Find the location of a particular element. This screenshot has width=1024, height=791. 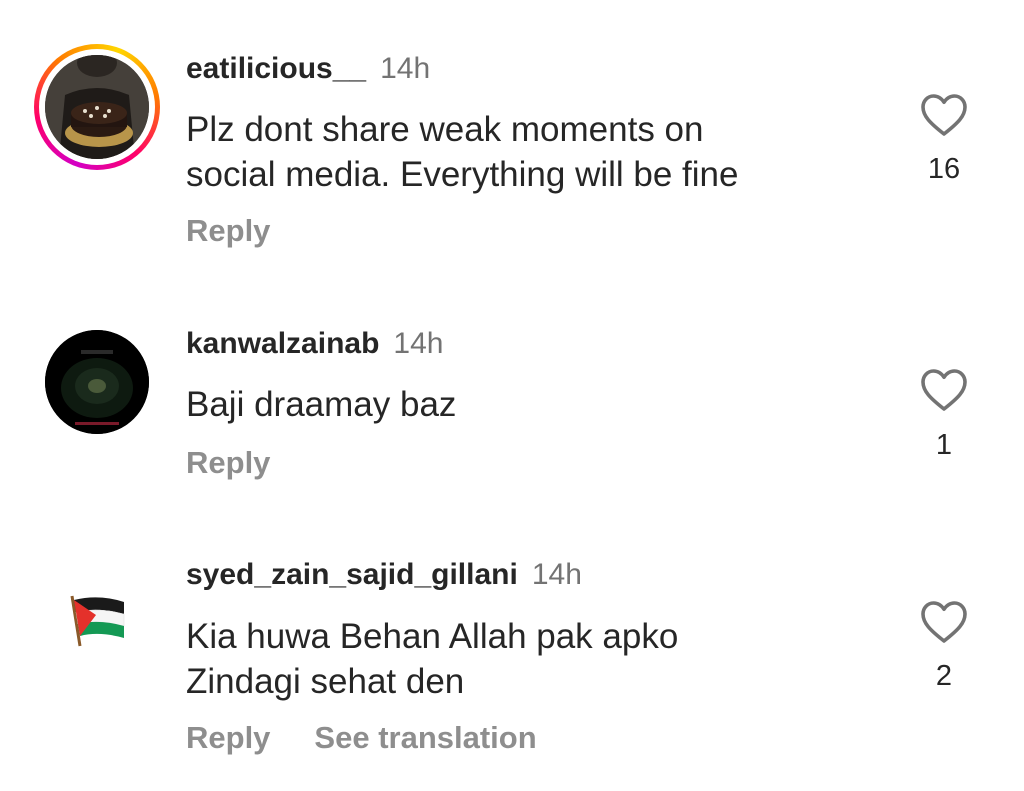

username-link: syed_zain_sajid_gillani is located at coordinates (352, 574).